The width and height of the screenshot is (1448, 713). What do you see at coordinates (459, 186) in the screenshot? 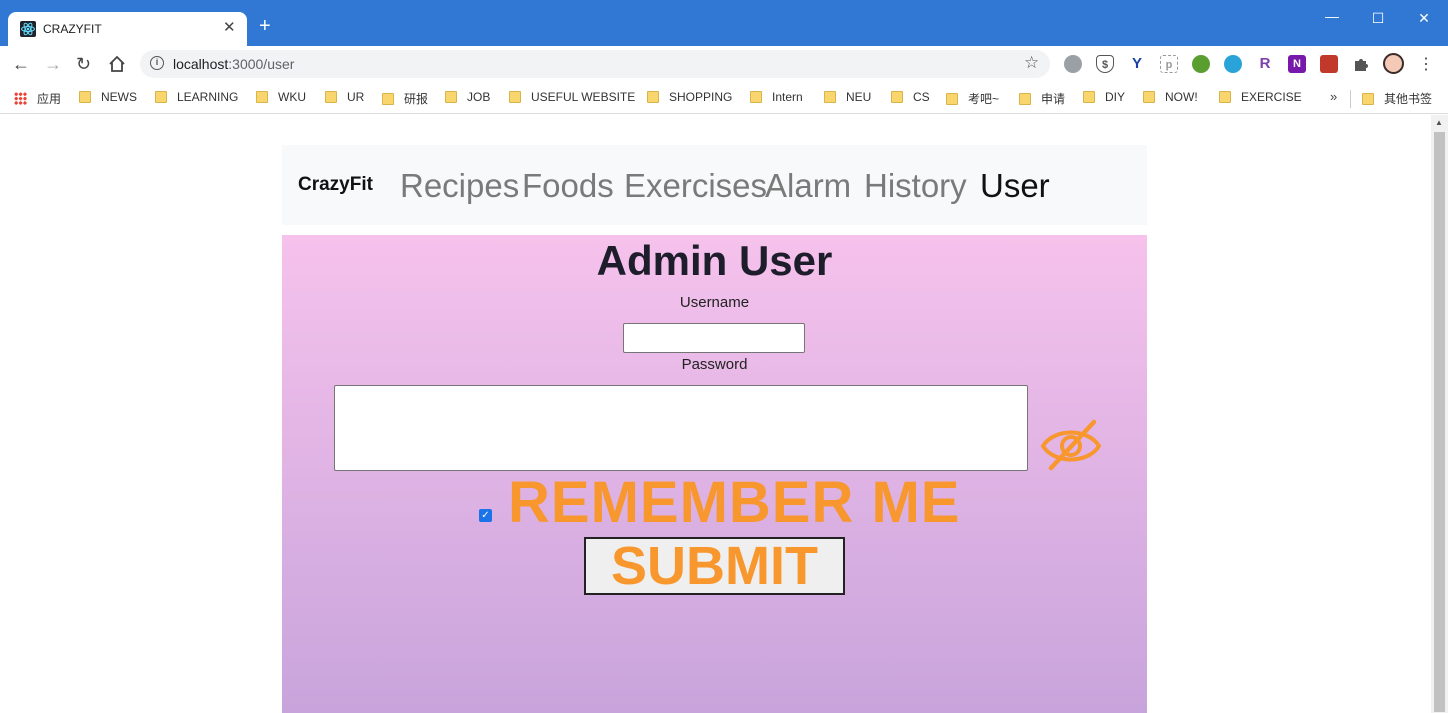
I see `nav-recipes: Recipes` at bounding box center [459, 186].